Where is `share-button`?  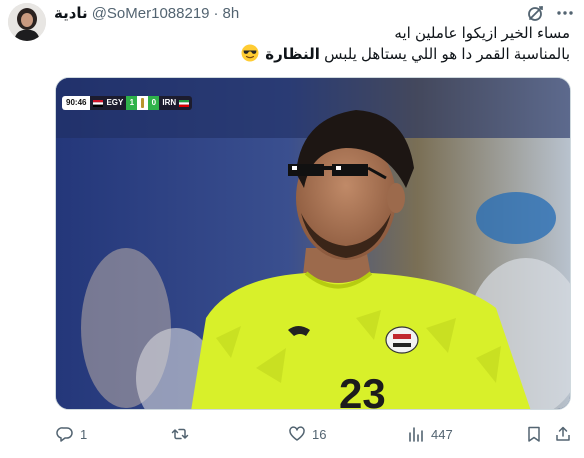 share-button is located at coordinates (563, 434).